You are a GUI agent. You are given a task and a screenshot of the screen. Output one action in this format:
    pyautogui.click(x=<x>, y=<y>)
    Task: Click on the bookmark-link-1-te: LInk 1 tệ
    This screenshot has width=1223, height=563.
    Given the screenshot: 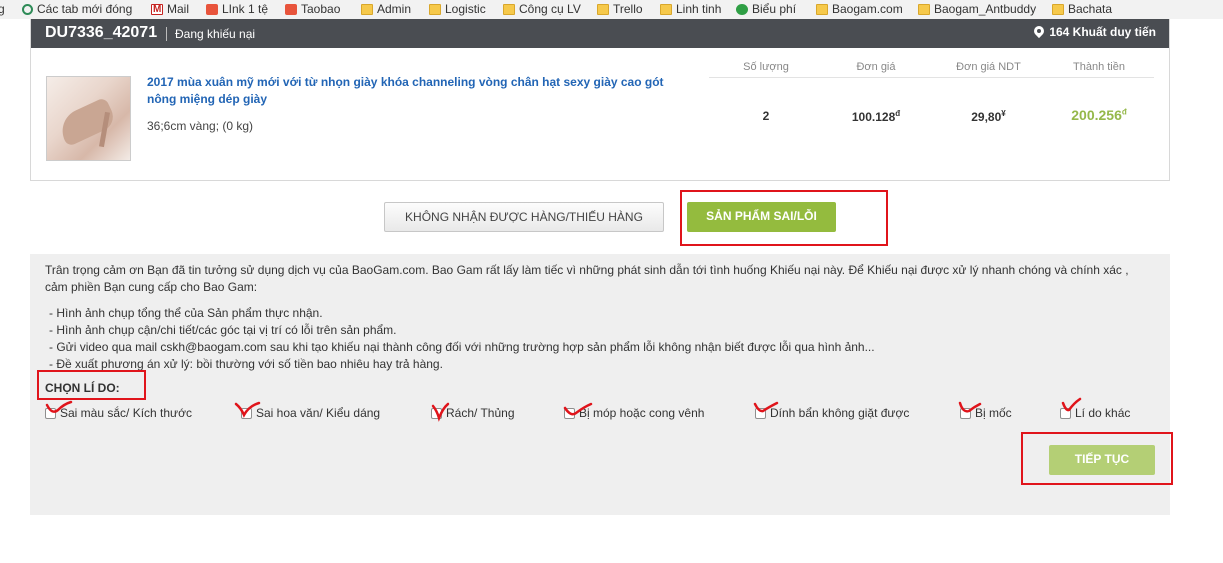 What is the action you would take?
    pyautogui.click(x=237, y=9)
    